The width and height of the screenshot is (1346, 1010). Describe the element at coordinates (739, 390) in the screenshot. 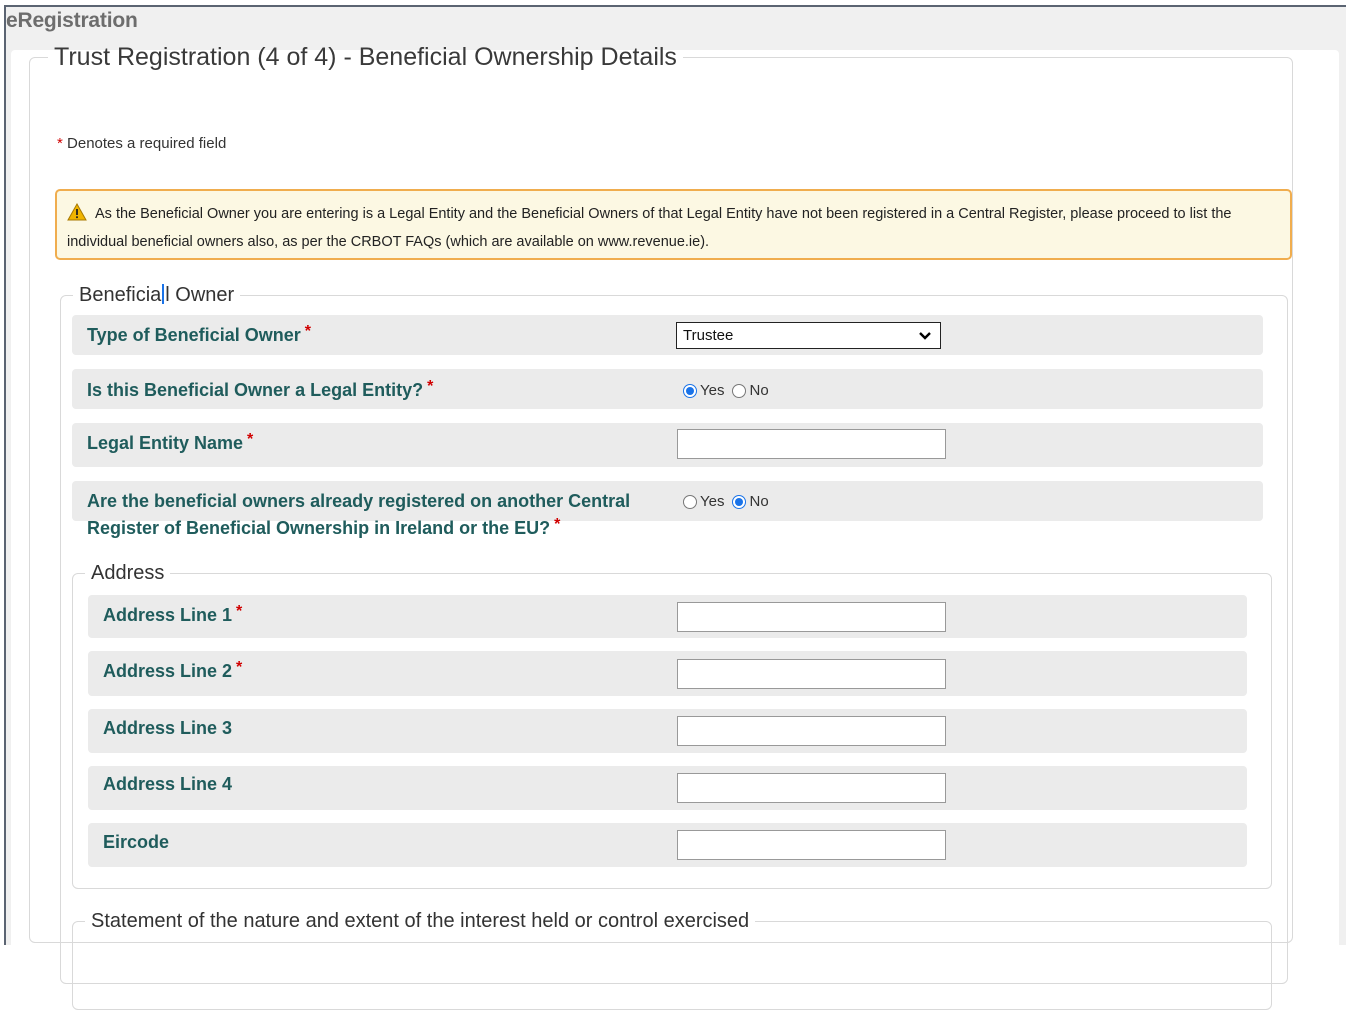

I see `legal-entity-no-radio` at that location.